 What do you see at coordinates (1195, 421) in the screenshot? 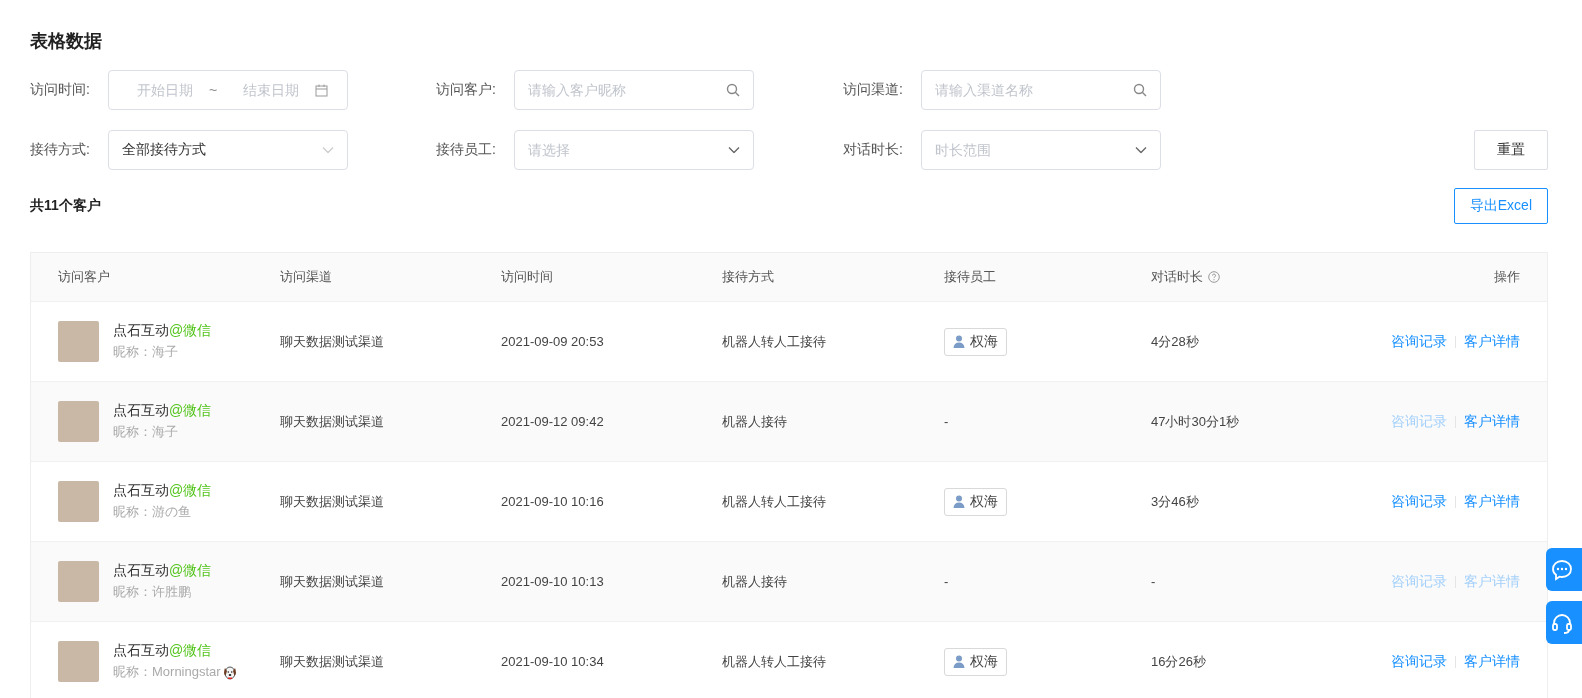
I see `table-cell: 47小时30分1秒` at bounding box center [1195, 421].